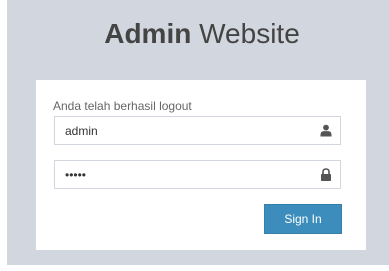 The height and width of the screenshot is (271, 389). I want to click on password-input, so click(180, 174).